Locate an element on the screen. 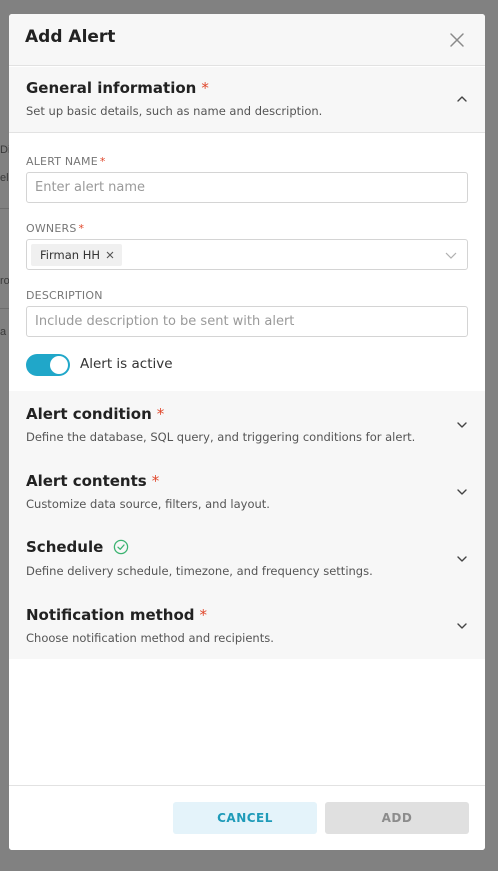 The image size is (498, 871). owners-label: OWNERS * is located at coordinates (55, 228).